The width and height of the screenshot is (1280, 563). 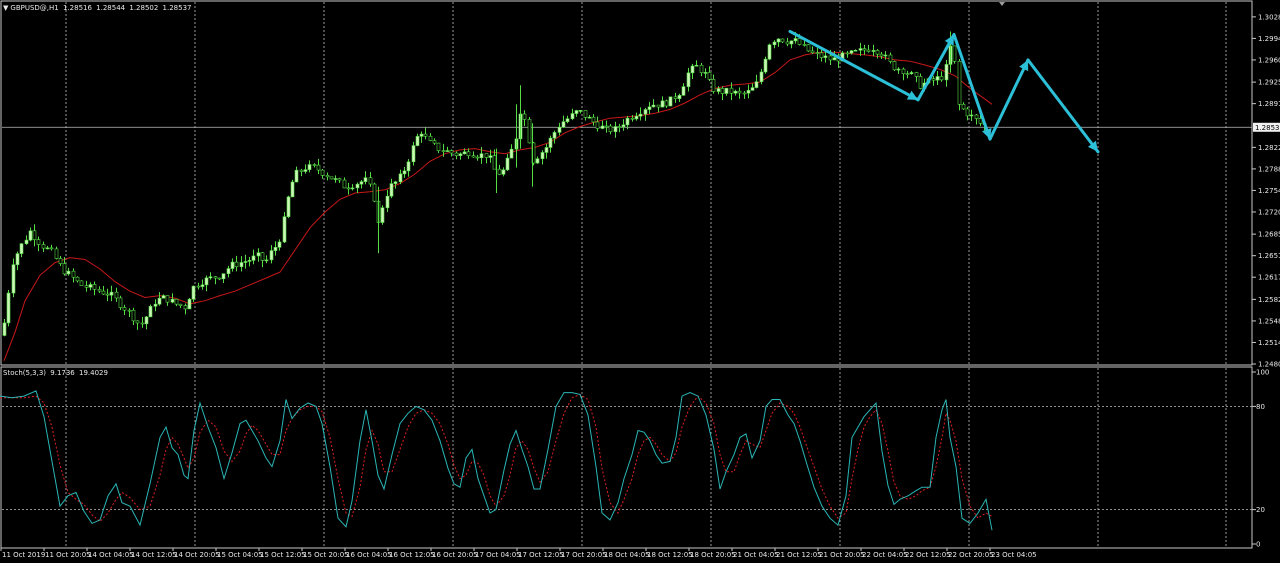 What do you see at coordinates (111, 555) in the screenshot?
I see `time-tick-label: 14 Oct 04:05` at bounding box center [111, 555].